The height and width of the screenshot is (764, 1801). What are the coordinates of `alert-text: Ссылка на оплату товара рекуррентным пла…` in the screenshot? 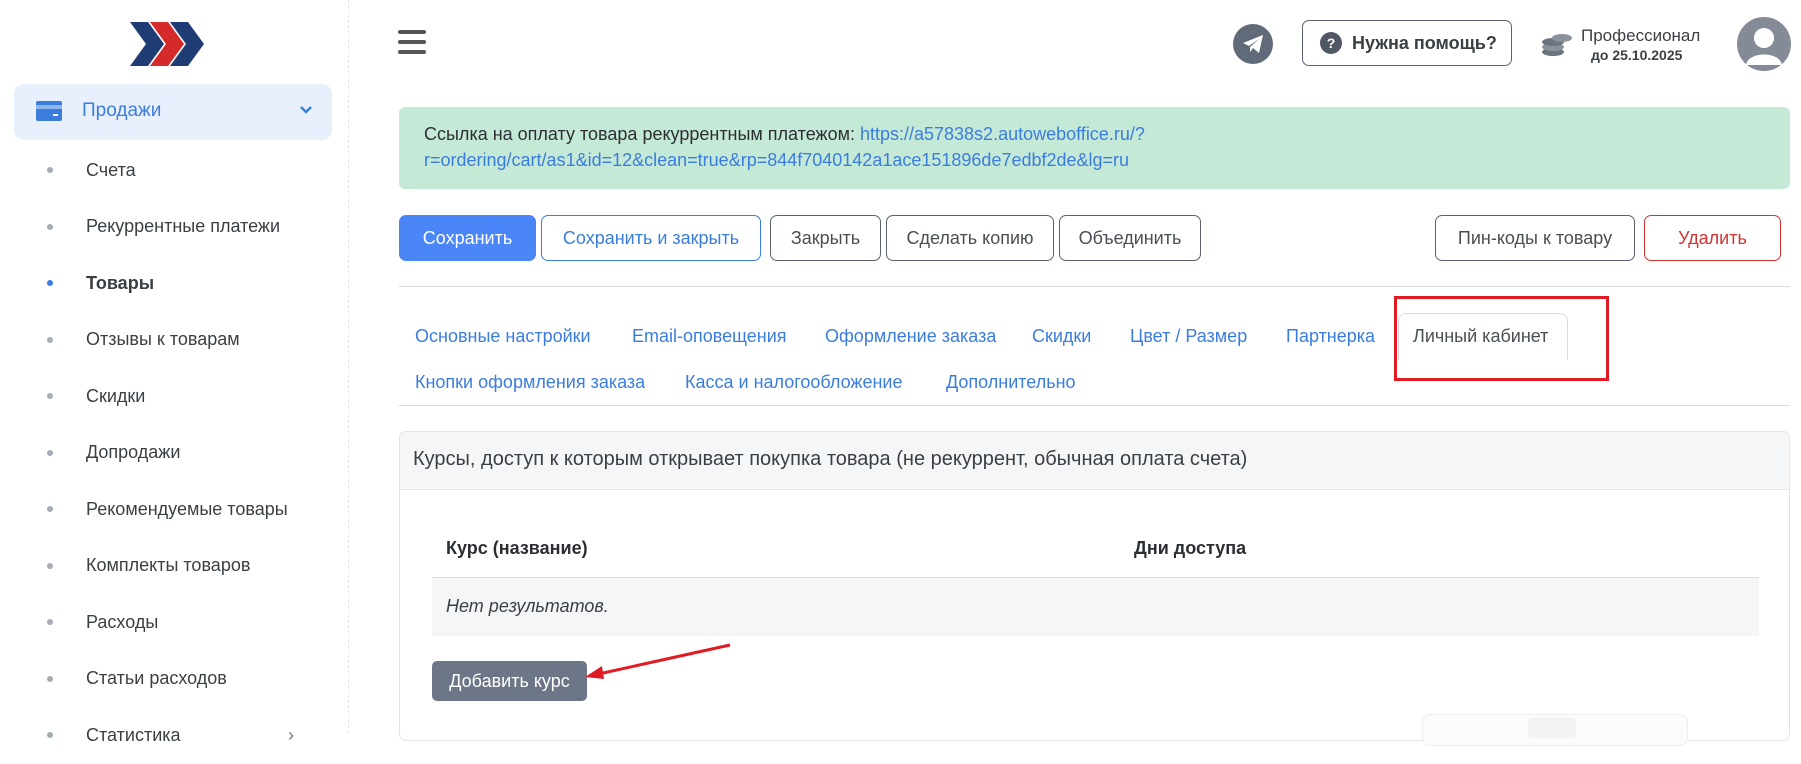 It's located at (642, 134).